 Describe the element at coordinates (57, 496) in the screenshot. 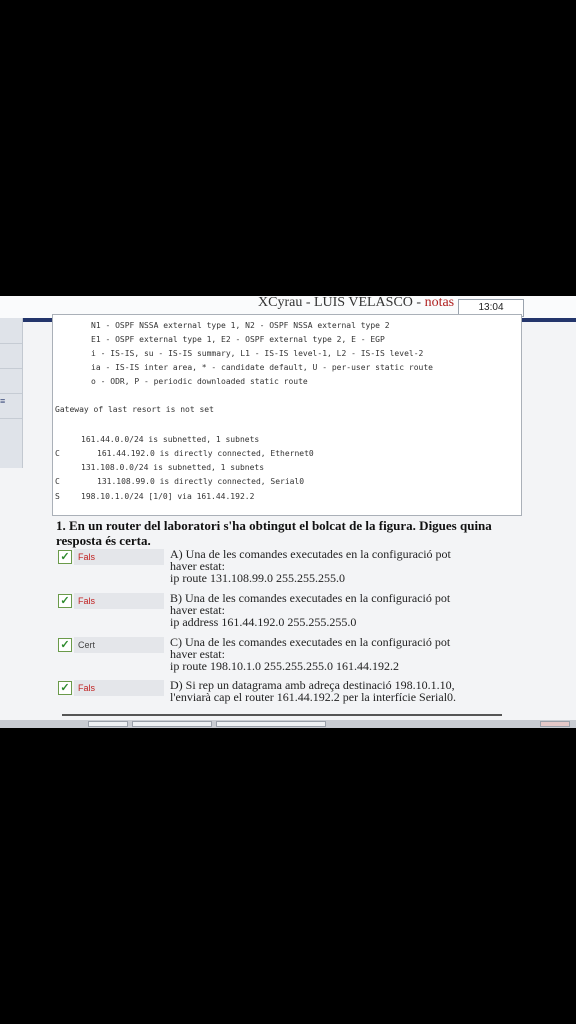

I see `route-code: S` at that location.